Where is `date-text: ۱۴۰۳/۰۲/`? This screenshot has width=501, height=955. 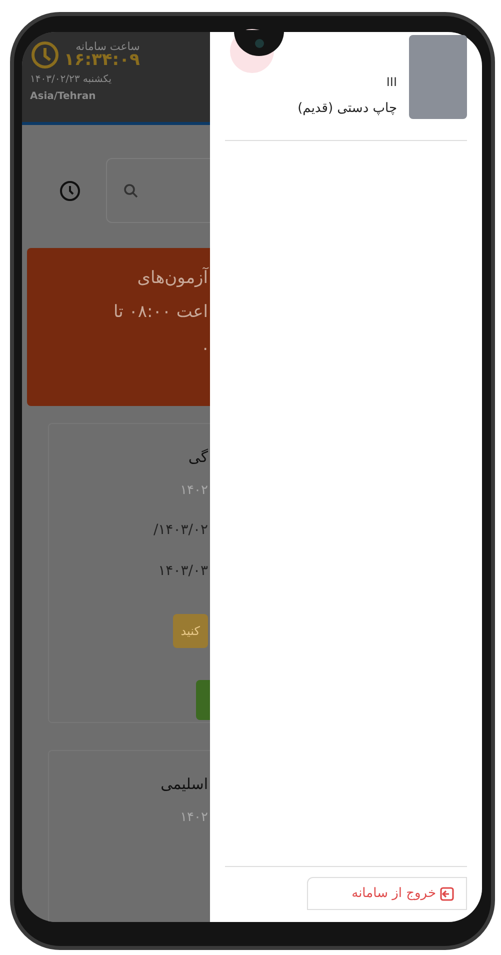
date-text: ۱۴۰۳/۰۲/ is located at coordinates (180, 530).